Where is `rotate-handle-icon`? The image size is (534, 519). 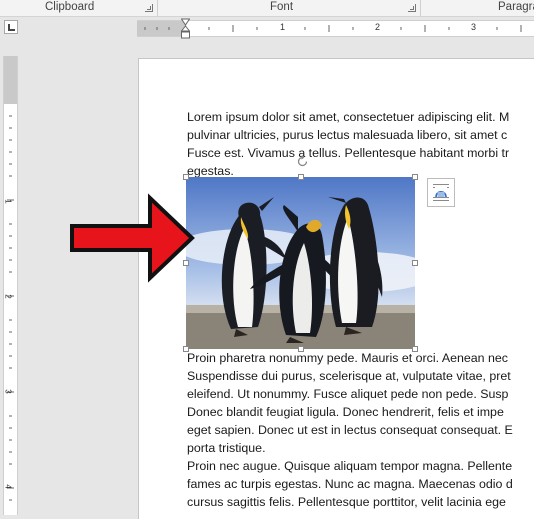 rotate-handle-icon is located at coordinates (302, 161).